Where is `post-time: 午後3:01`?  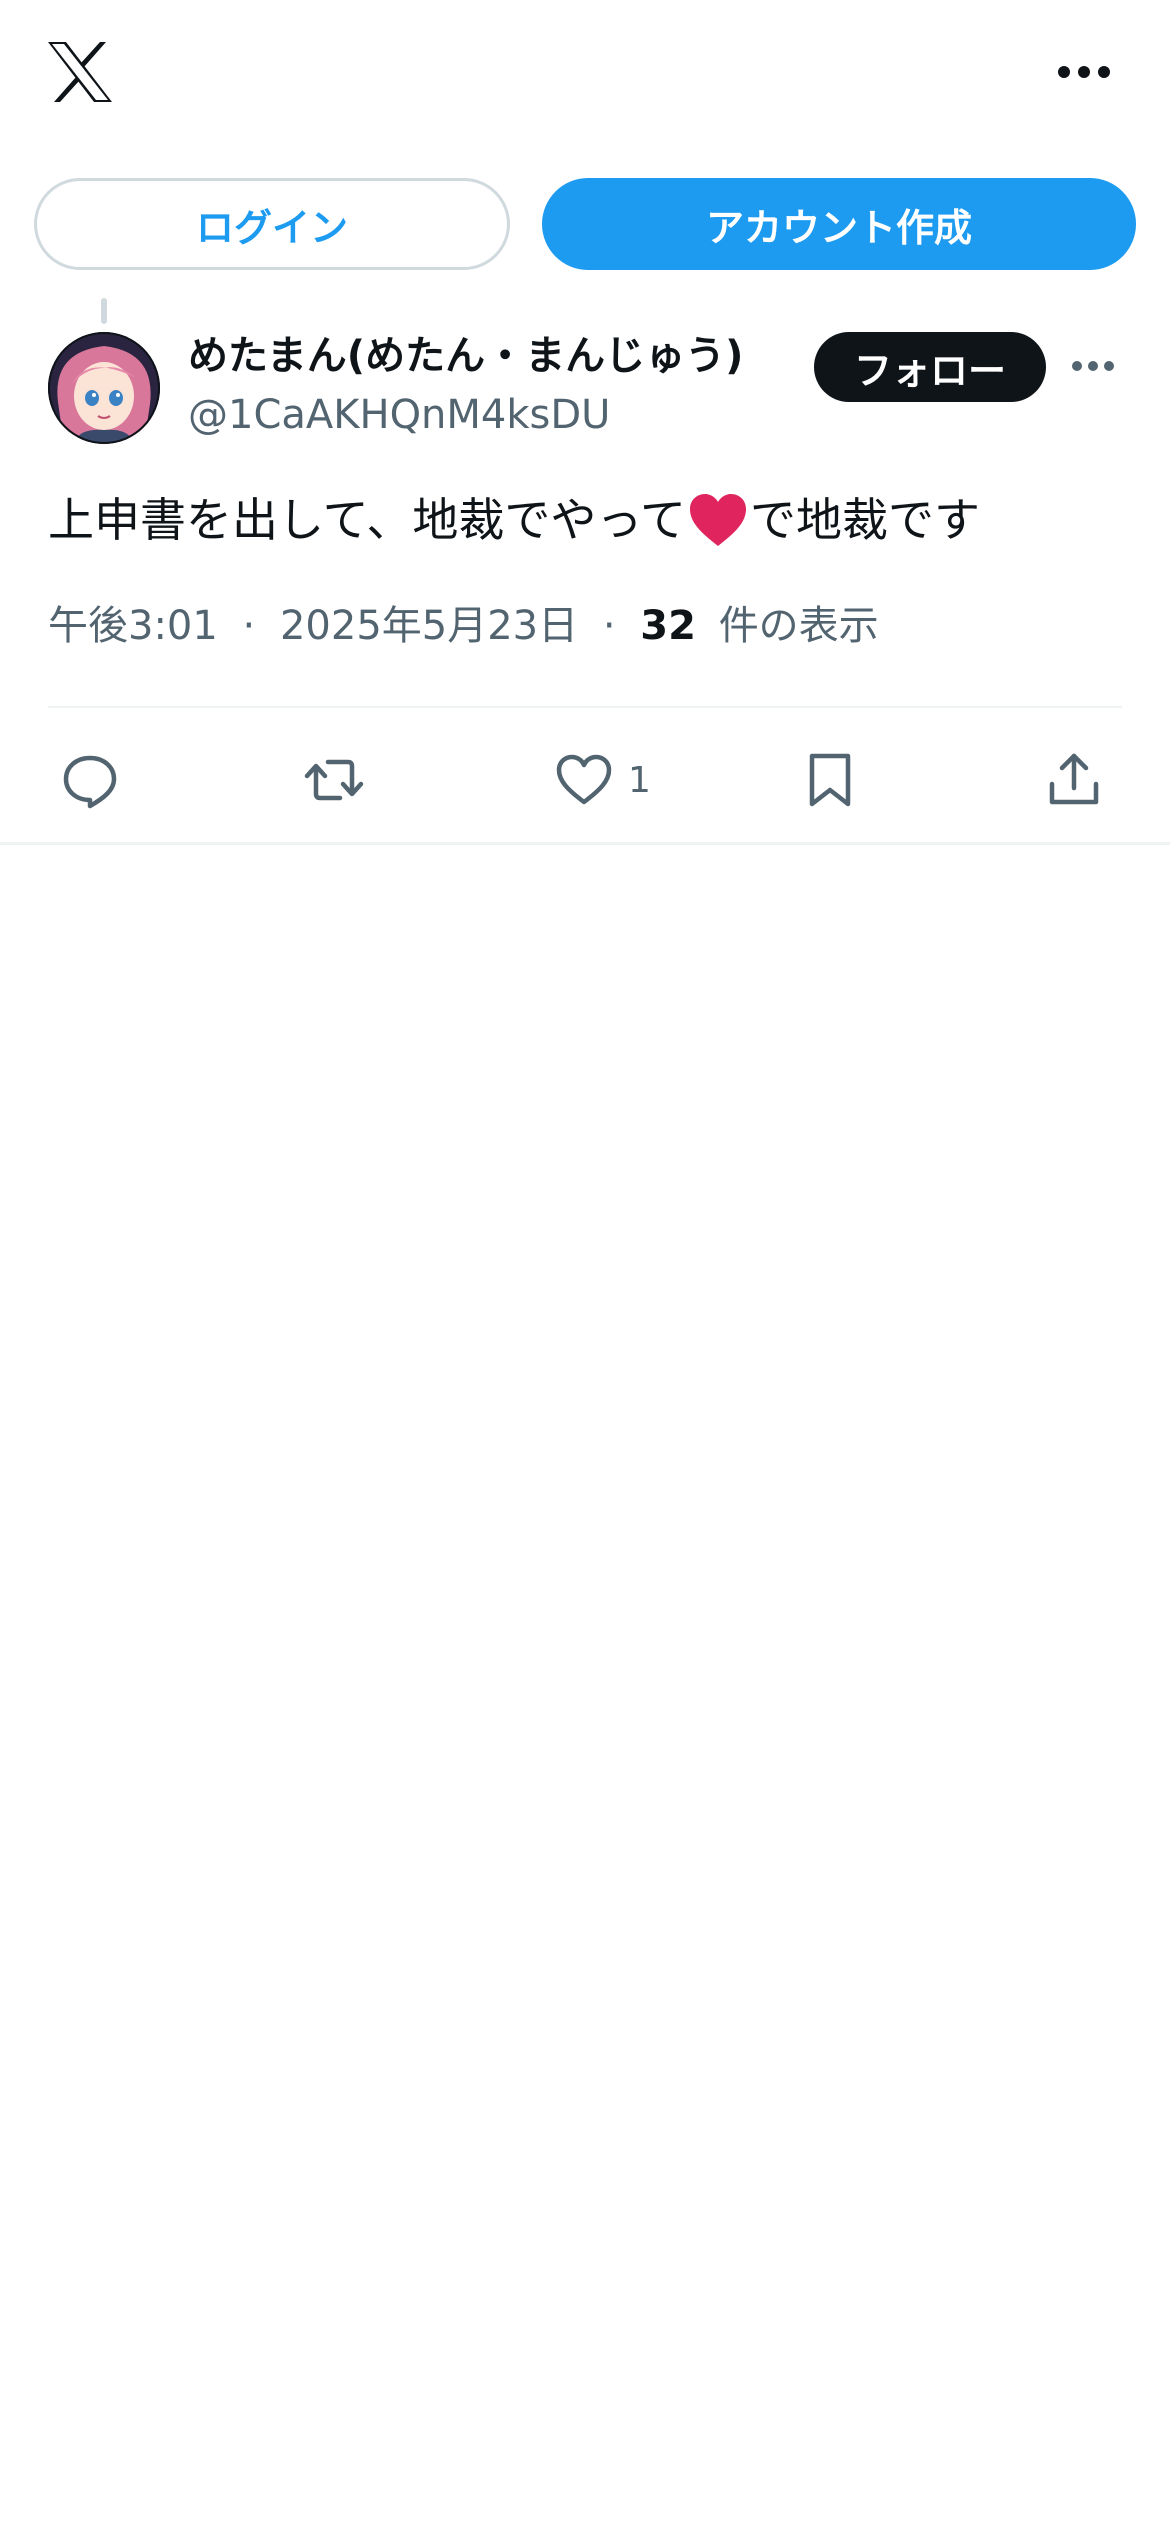
post-time: 午後3:01 is located at coordinates (133, 626).